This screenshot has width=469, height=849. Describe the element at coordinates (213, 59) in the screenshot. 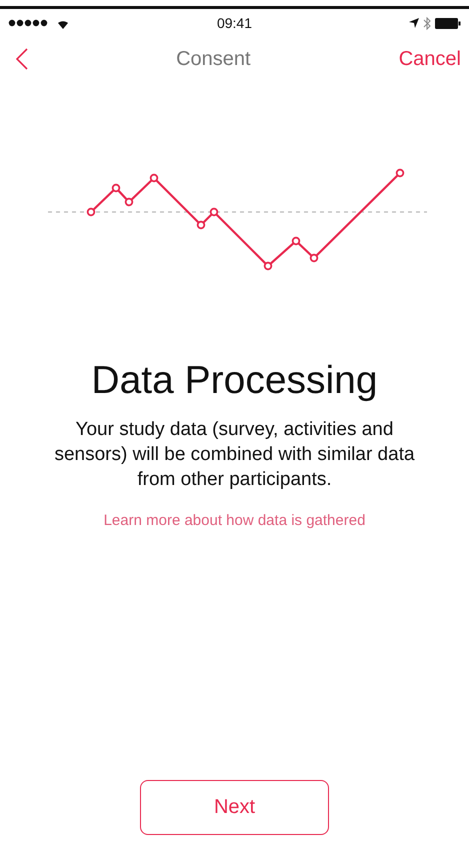

I see `nav-title: Consent` at that location.